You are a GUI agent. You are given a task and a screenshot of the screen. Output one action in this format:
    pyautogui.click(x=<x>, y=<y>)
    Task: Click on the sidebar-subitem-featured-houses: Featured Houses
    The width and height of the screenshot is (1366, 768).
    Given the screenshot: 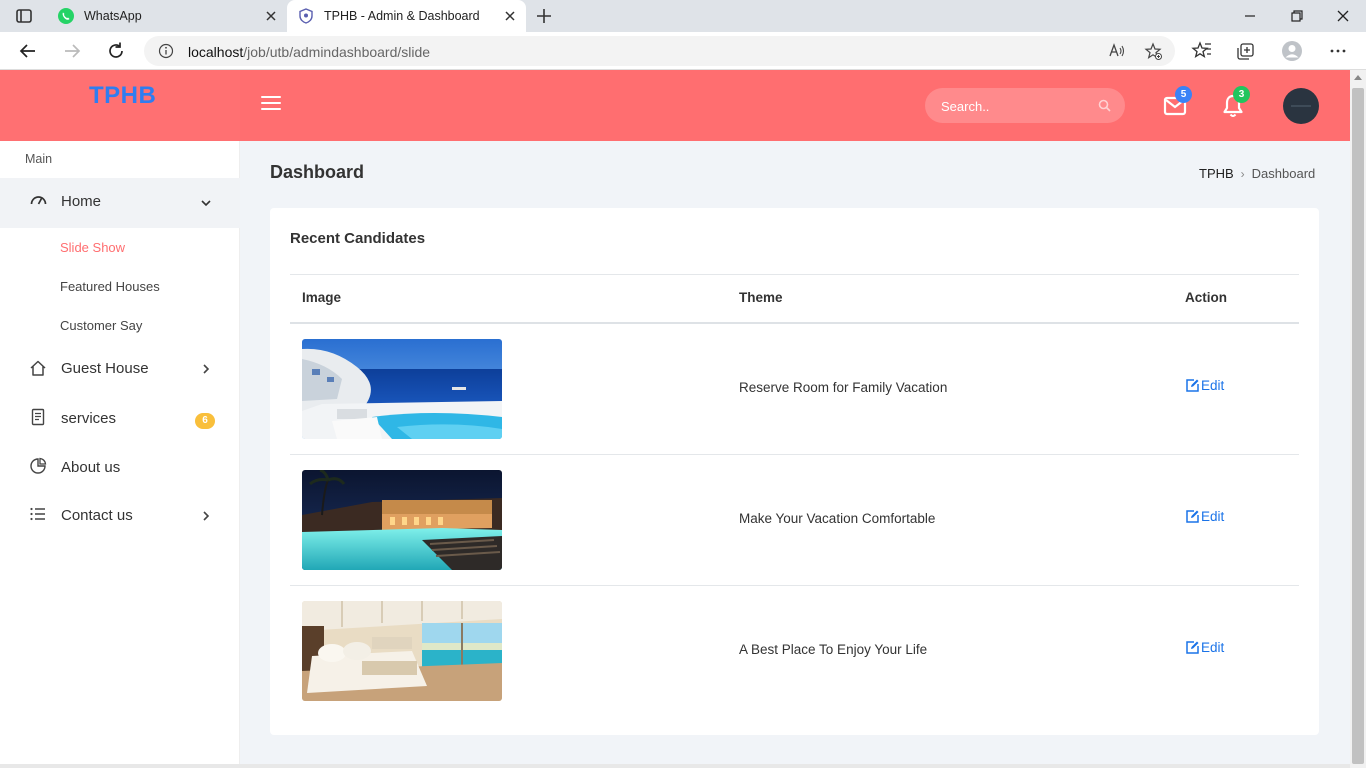 What is the action you would take?
    pyautogui.click(x=110, y=286)
    